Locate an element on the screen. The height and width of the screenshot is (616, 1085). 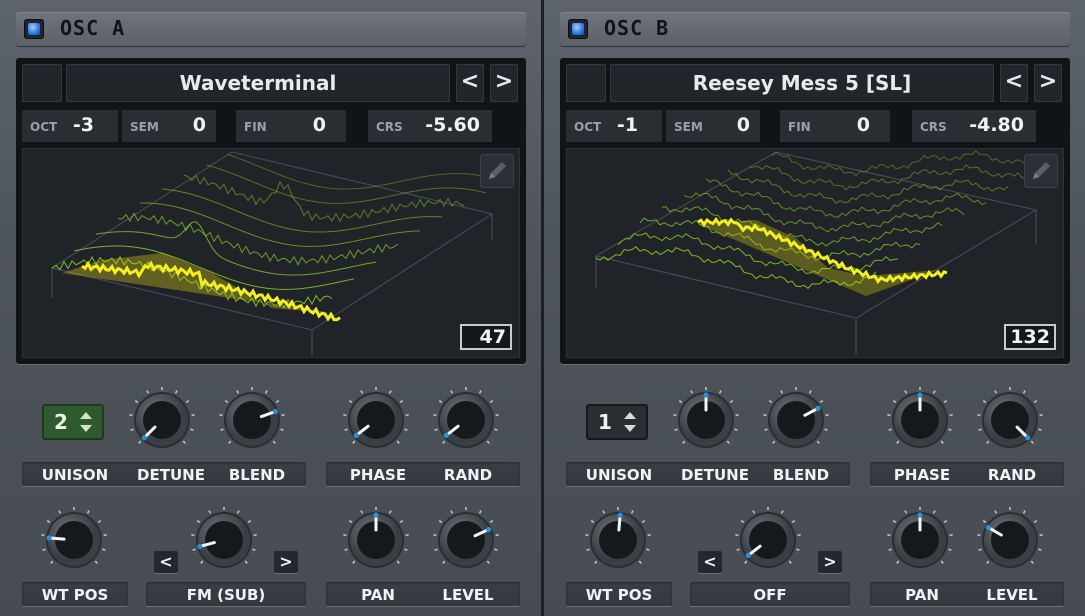
osc-a-fm-label-bar: FM (SUB) is located at coordinates (226, 594).